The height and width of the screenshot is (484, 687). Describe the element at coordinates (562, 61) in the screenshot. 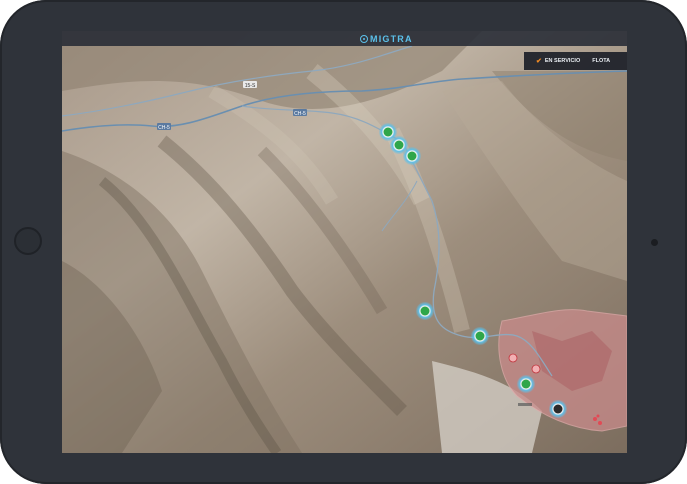

I see `menu-item-en-servicio-label: EN SERVICIO` at that location.